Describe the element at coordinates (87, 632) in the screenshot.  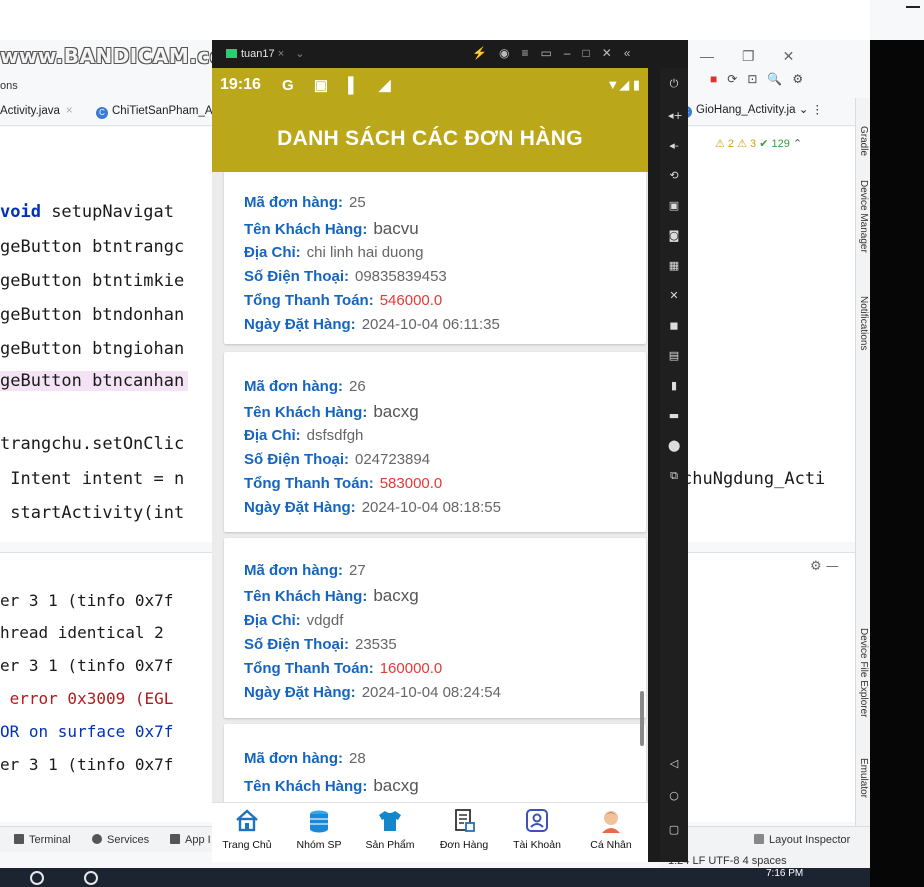
I see `log-line: hread identical 2` at that location.